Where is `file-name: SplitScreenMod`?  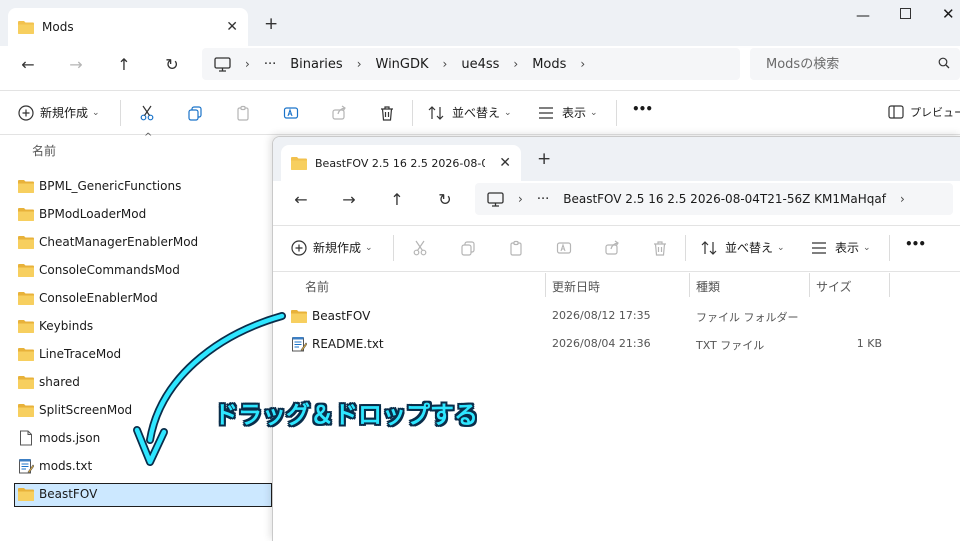
file-name: SplitScreenMod is located at coordinates (86, 410).